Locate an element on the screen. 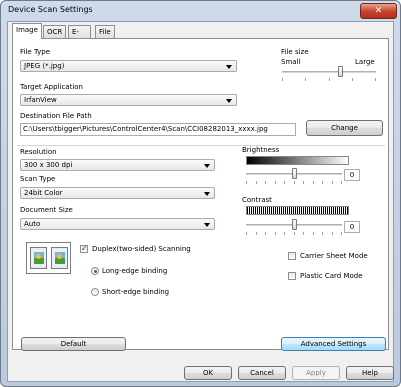 The width and height of the screenshot is (401, 387). long-edge-radio is located at coordinates (95, 271).